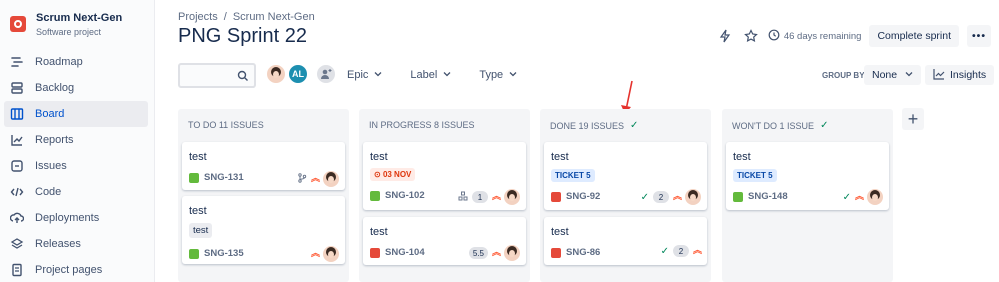 The width and height of the screenshot is (999, 282). What do you see at coordinates (405, 195) in the screenshot?
I see `issue-key: SNG-102` at bounding box center [405, 195].